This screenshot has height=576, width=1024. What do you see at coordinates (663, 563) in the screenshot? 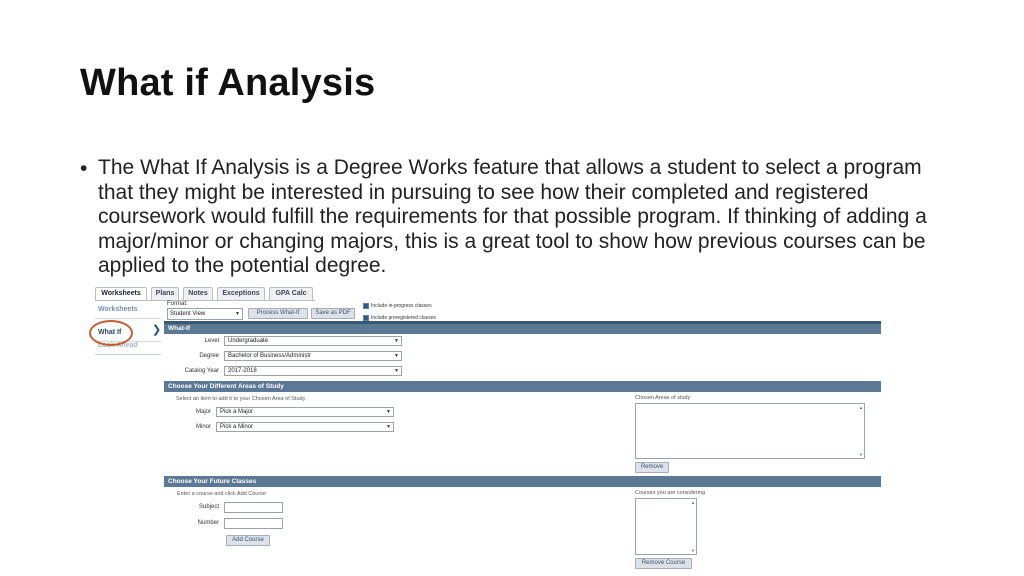
I see `remove-course-button: Remove Course` at bounding box center [663, 563].